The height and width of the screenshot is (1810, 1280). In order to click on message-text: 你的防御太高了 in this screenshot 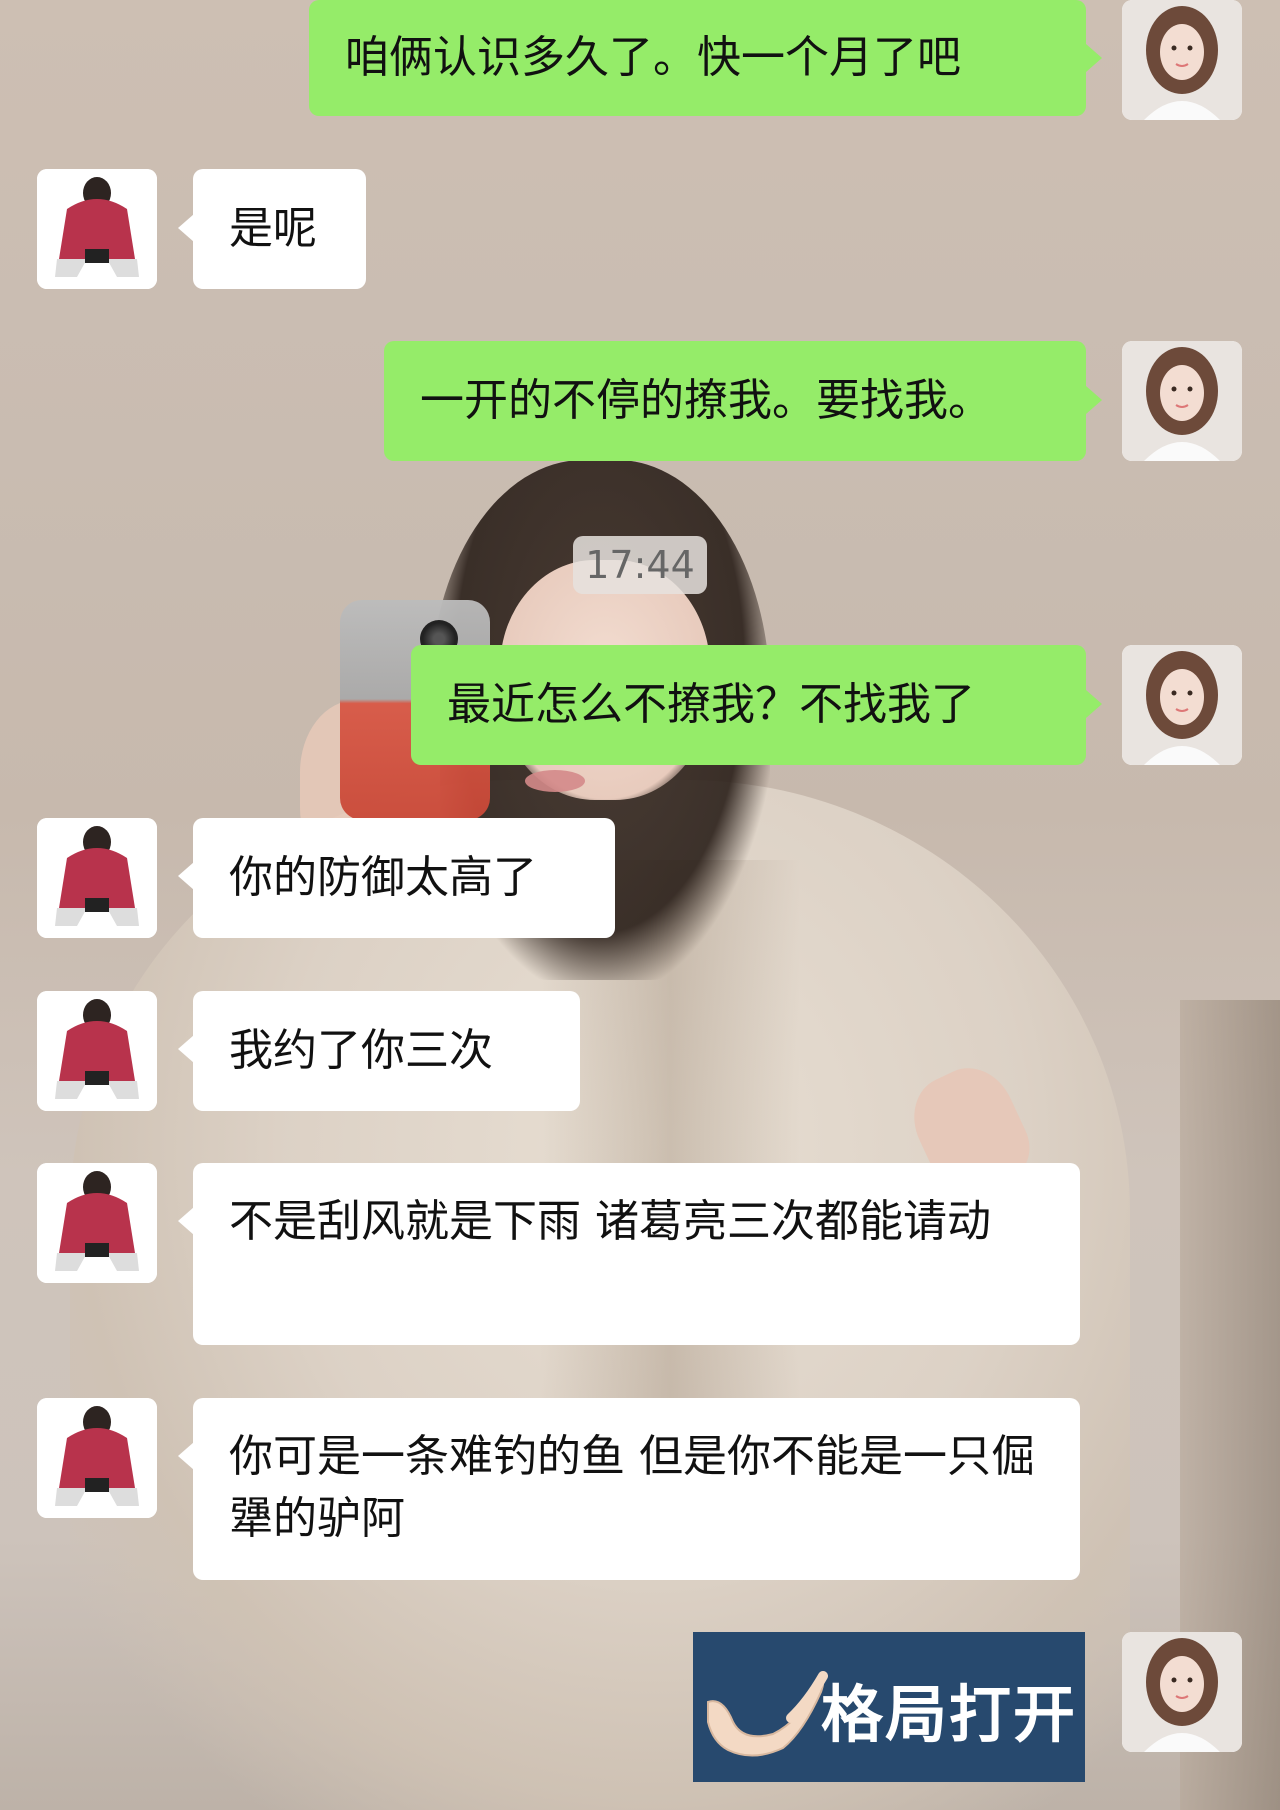, I will do `click(383, 877)`.